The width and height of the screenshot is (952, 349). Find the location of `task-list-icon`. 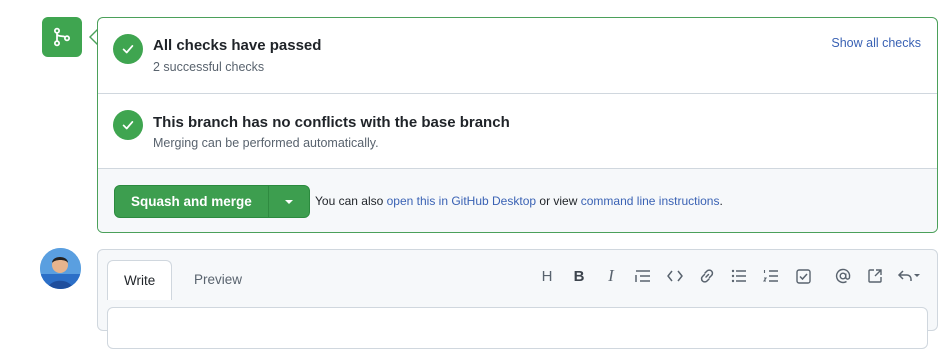

task-list-icon is located at coordinates (803, 276).